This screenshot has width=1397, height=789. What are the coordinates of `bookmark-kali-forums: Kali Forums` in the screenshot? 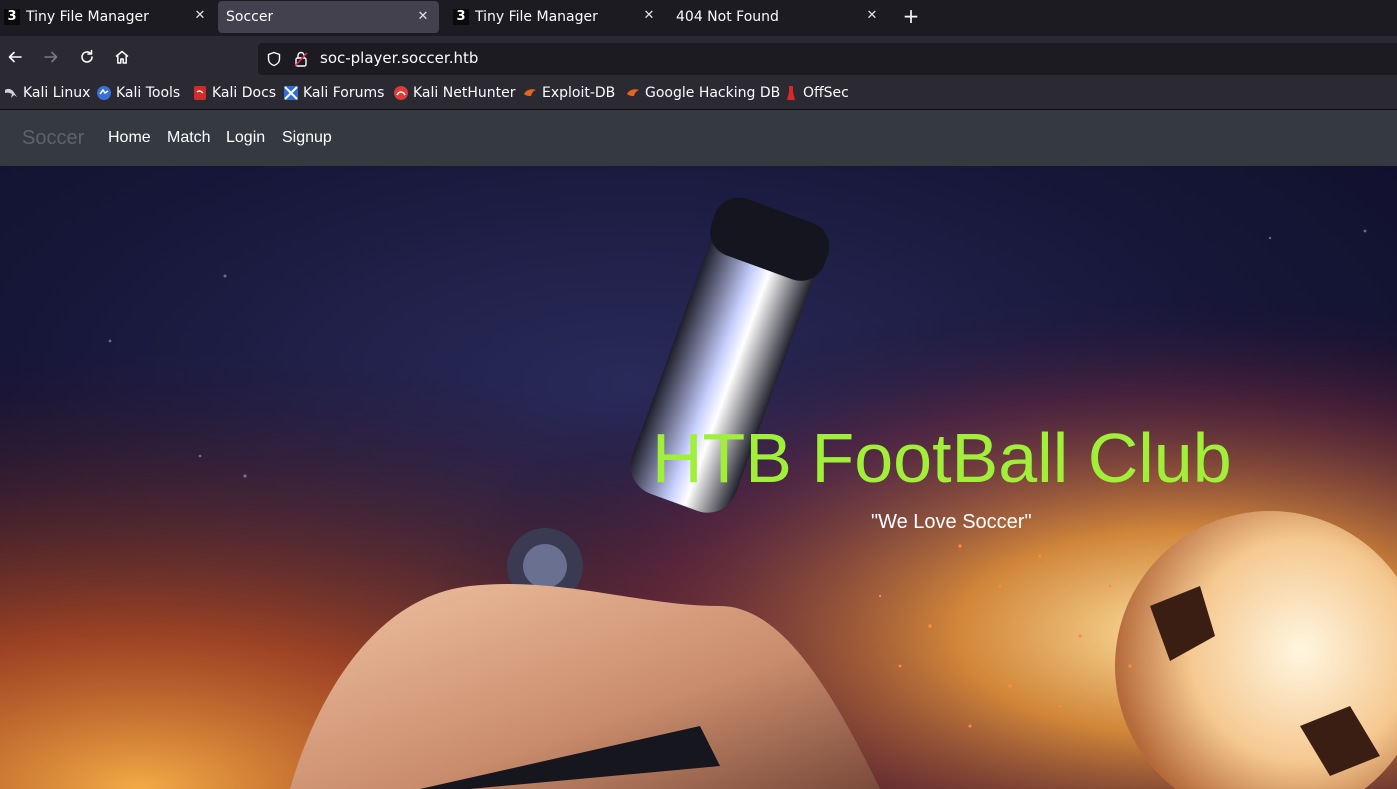 It's located at (333, 93).